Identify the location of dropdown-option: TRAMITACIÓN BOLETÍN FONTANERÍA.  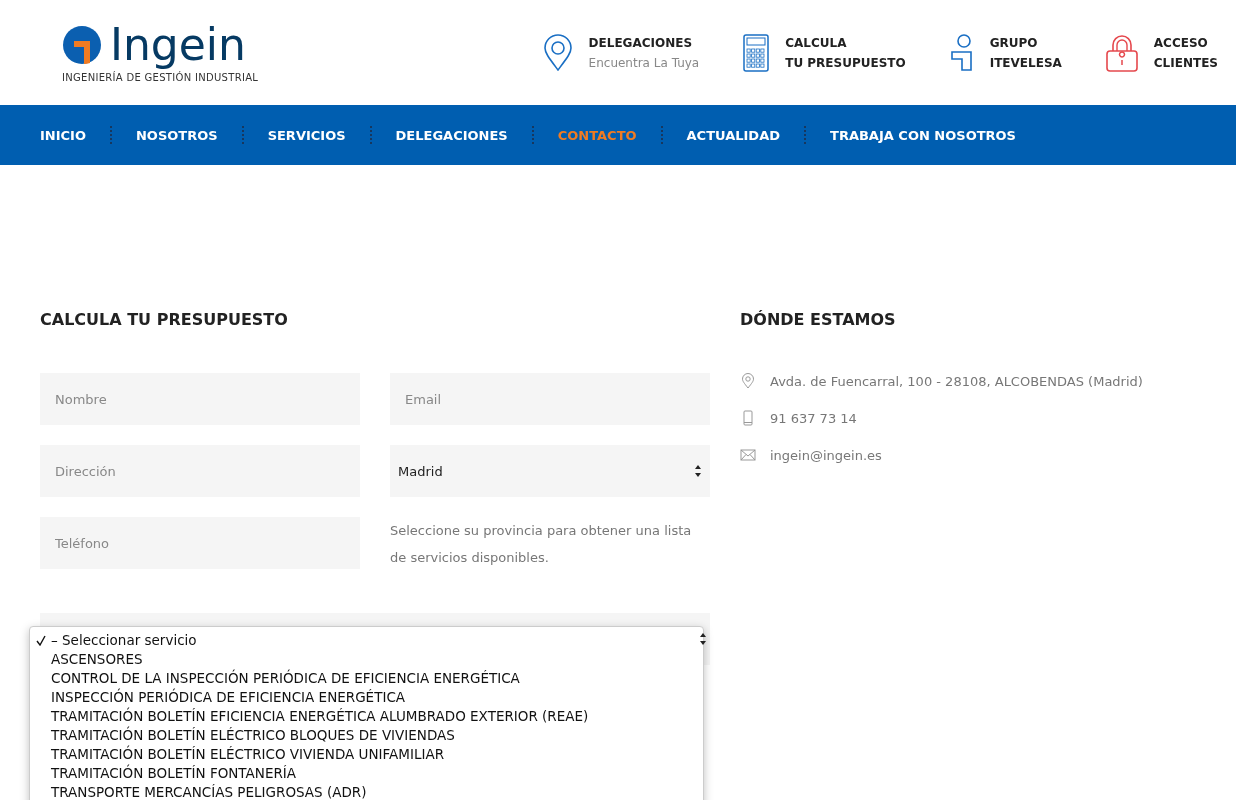
(366, 773).